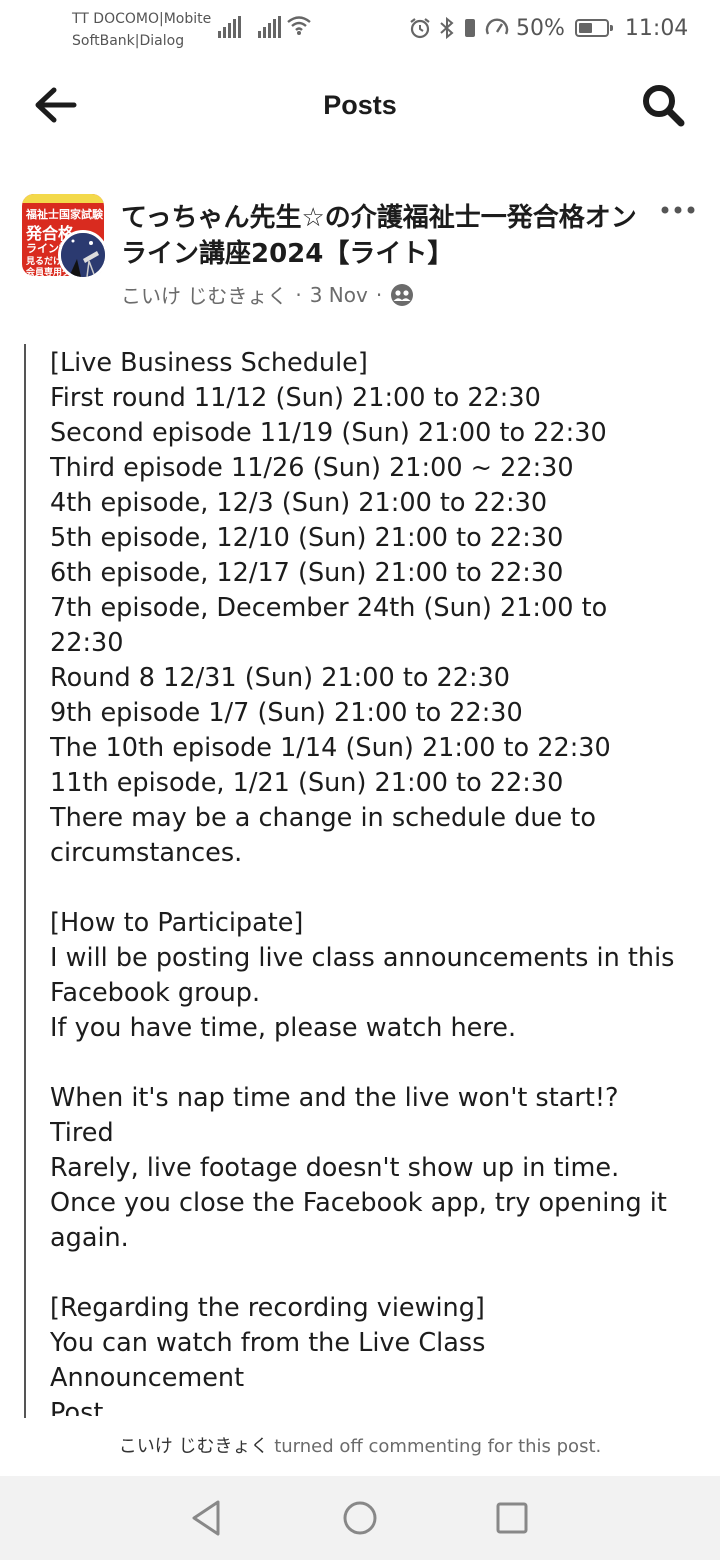 The height and width of the screenshot is (1560, 720). Describe the element at coordinates (299, 503) in the screenshot. I see `post-line: 4th episode, 12/3 (Sun) 21:00 to 22:30` at that location.